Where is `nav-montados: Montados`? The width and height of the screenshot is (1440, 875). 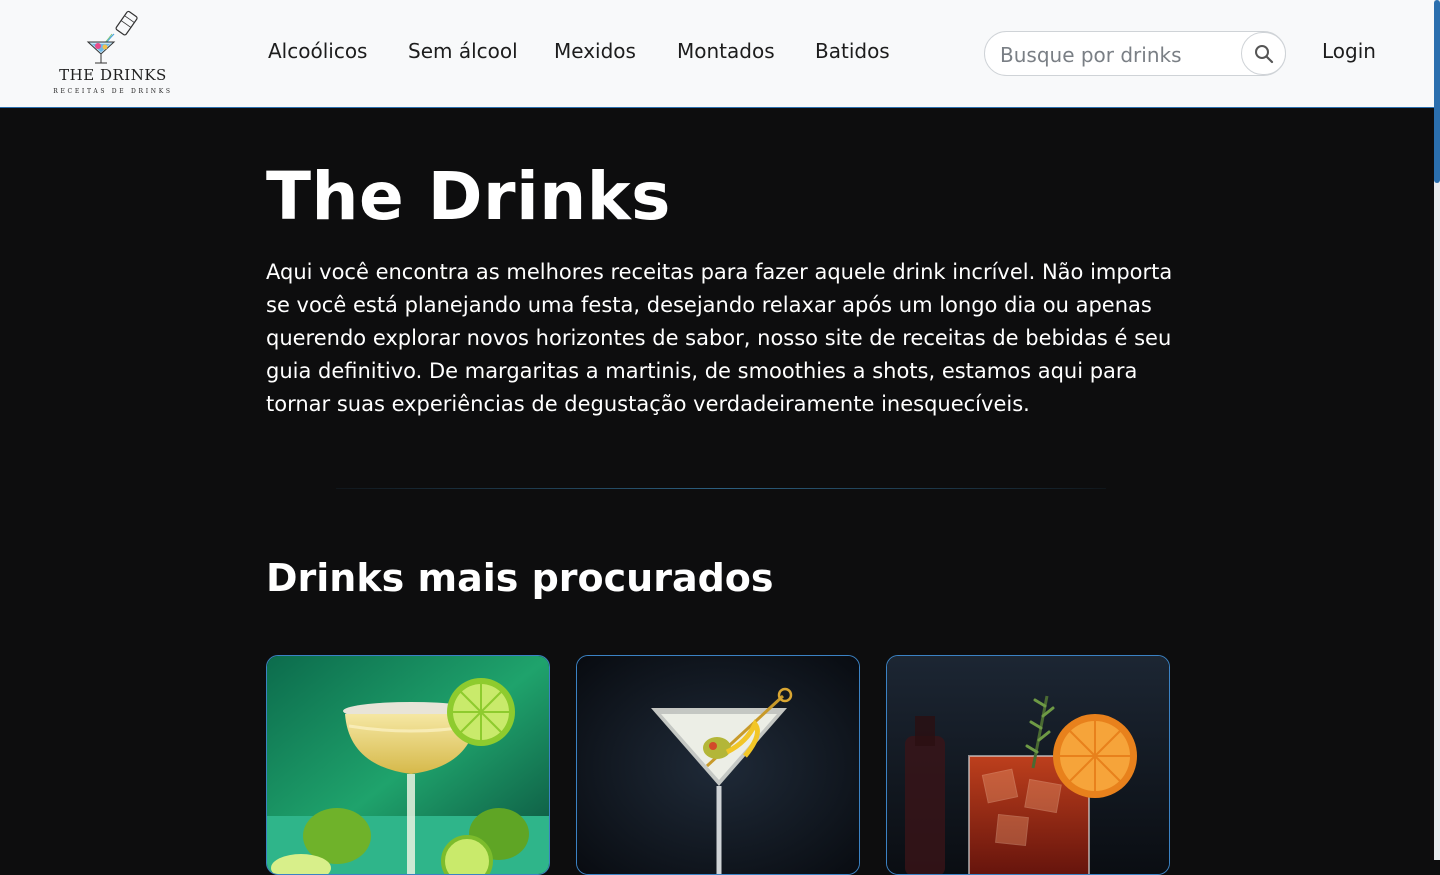 nav-montados: Montados is located at coordinates (726, 51).